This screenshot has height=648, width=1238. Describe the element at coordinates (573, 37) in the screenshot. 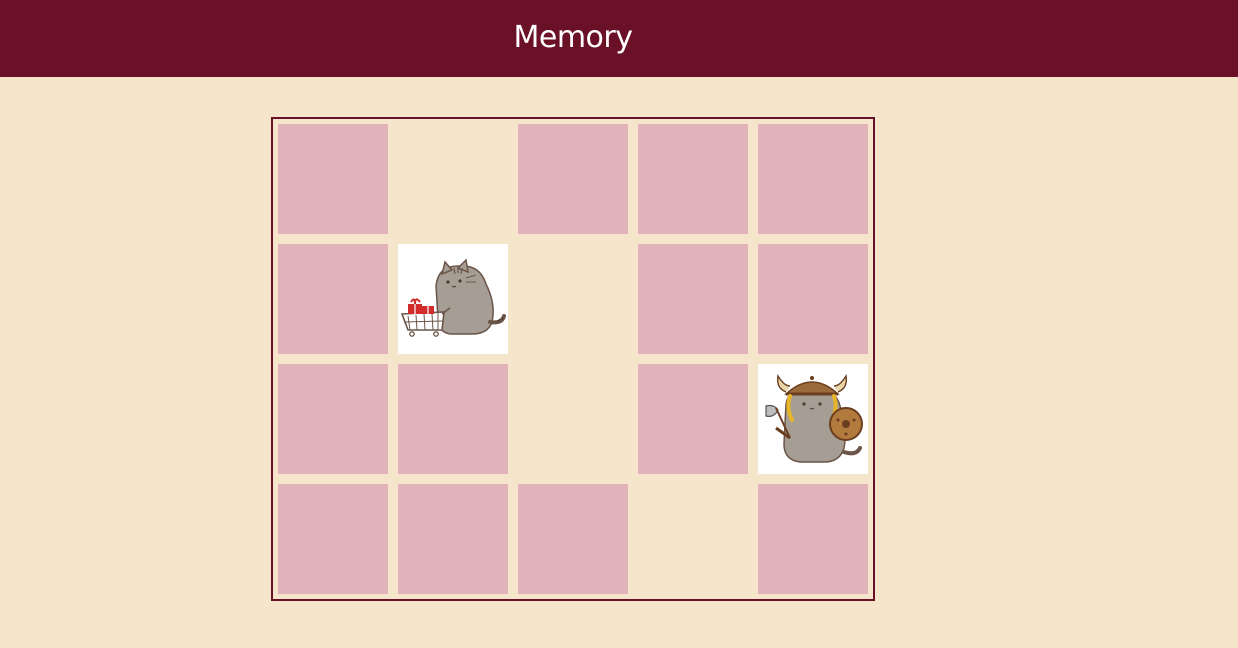

I see `page-title: Memory` at that location.